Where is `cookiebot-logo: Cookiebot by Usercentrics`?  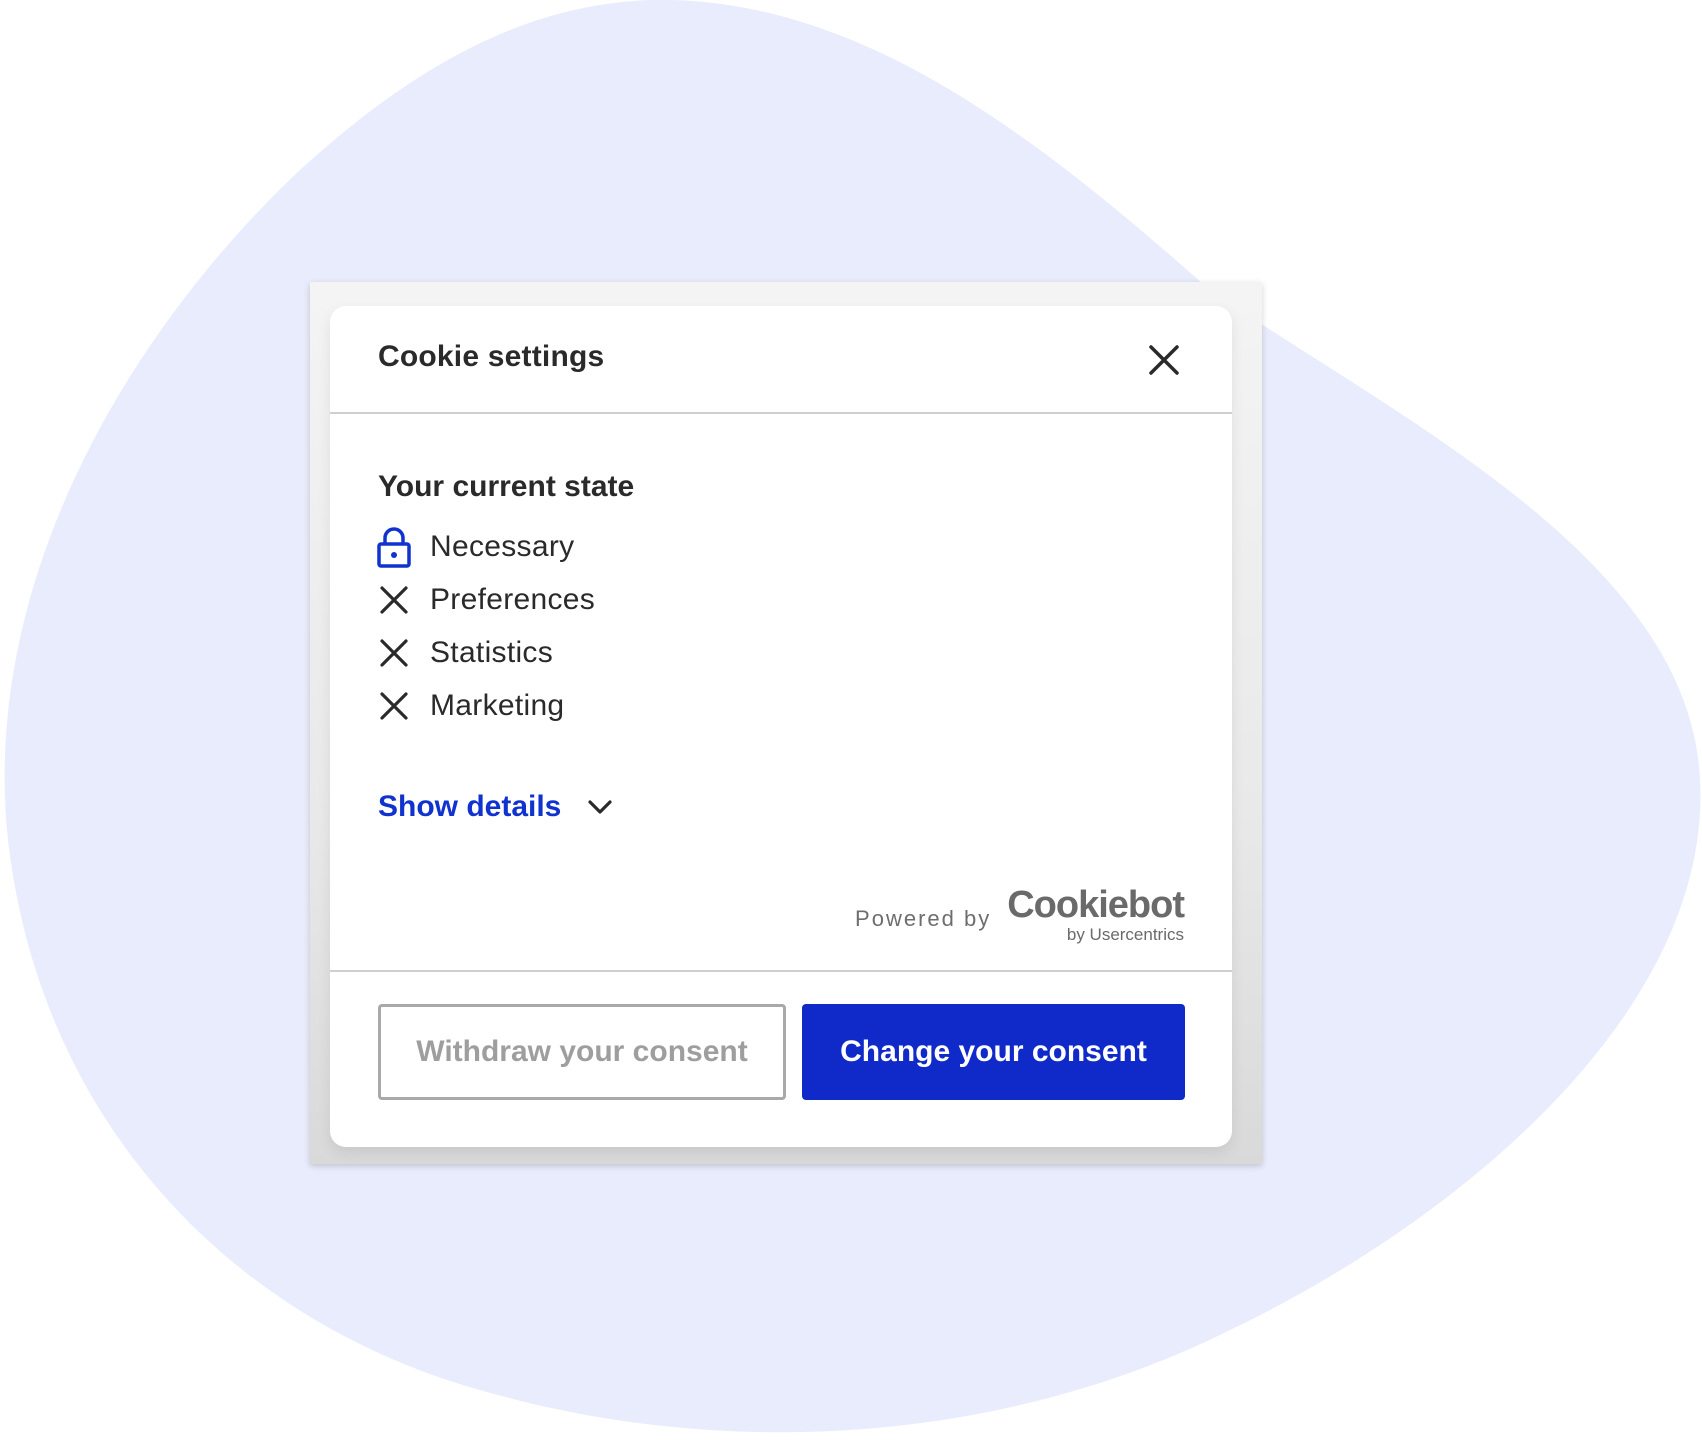 cookiebot-logo: Cookiebot by Usercentrics is located at coordinates (1096, 914).